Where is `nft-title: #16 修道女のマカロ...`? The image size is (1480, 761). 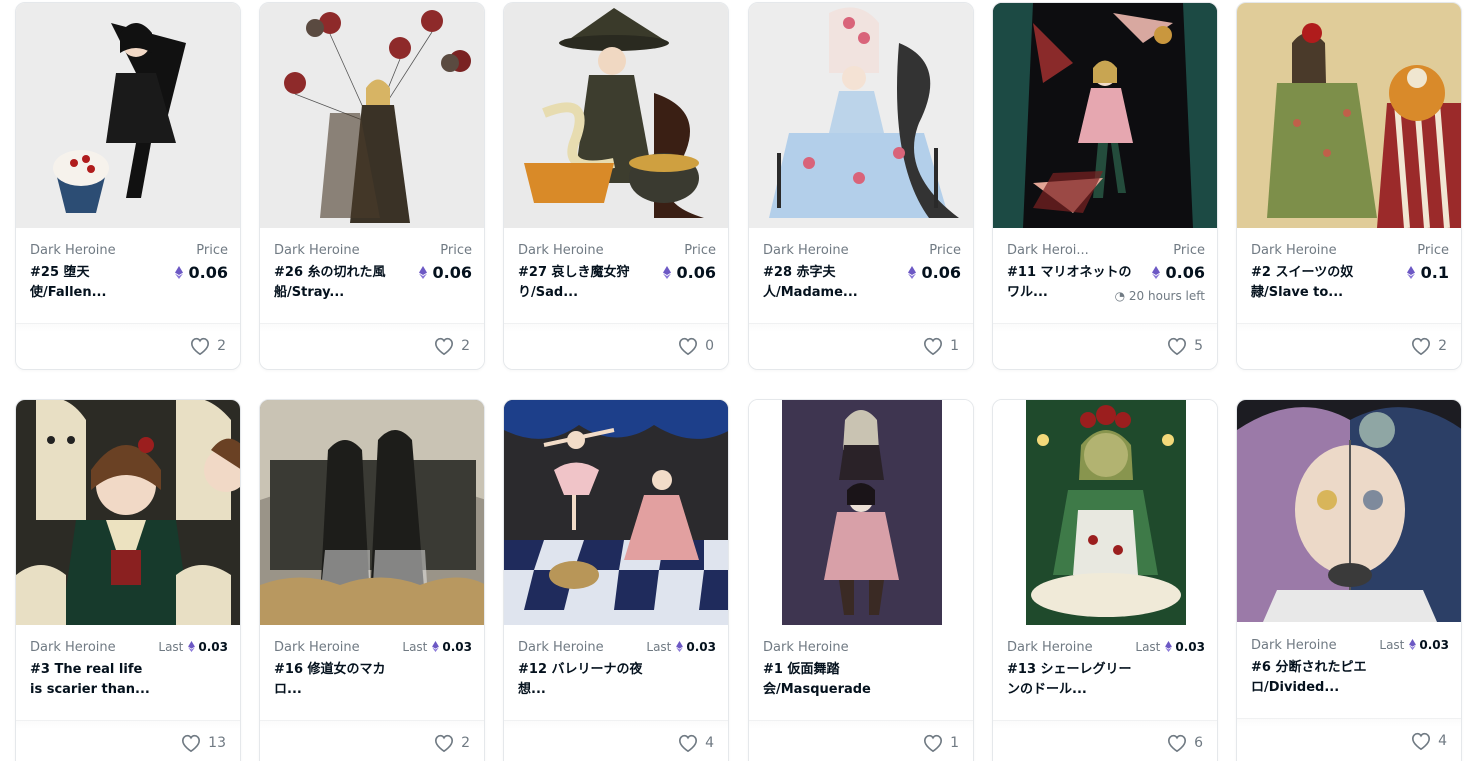
nft-title: #16 修道女のマカロ... is located at coordinates (338, 680).